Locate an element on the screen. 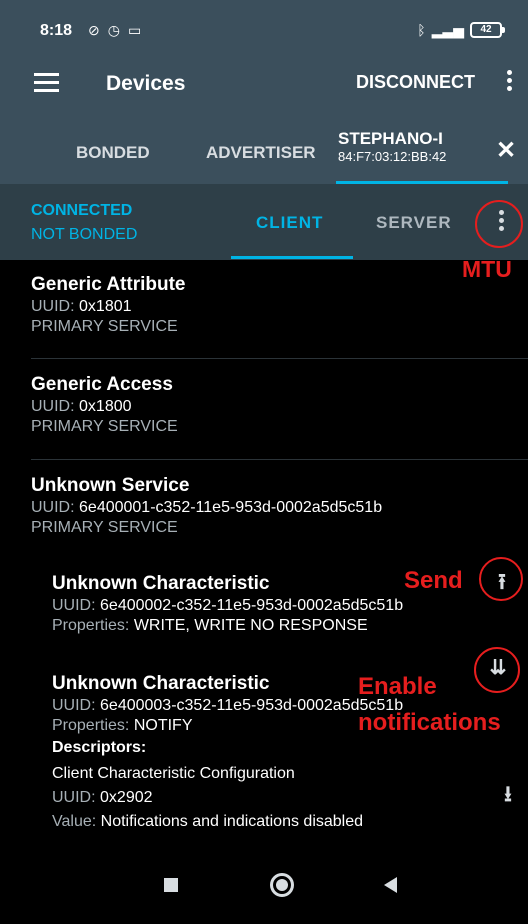 This screenshot has height=924, width=528. download-icon: ⭳ is located at coordinates (508, 796).